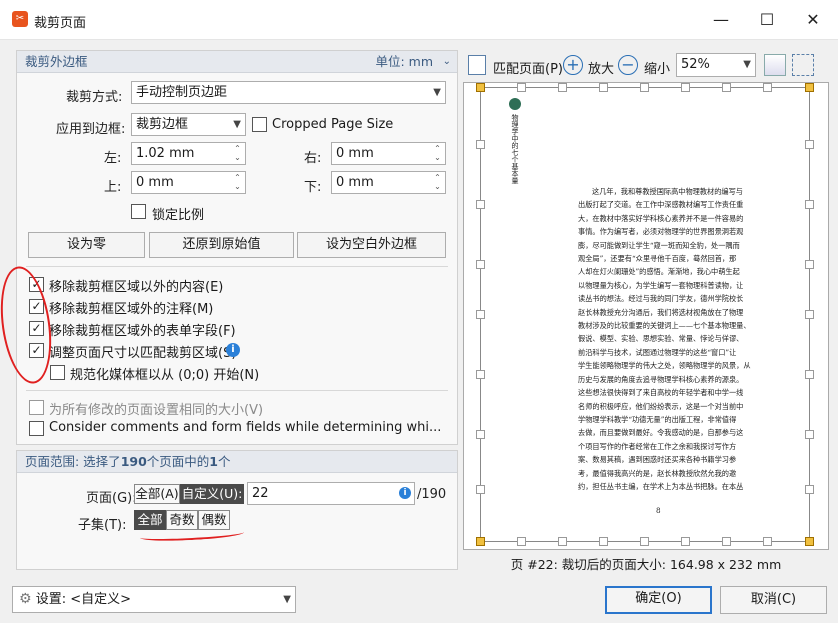 This screenshot has width=838, height=623. What do you see at coordinates (188, 153) in the screenshot?
I see `left-margin-input: 1.02 mm ⌃ ⌄` at bounding box center [188, 153].